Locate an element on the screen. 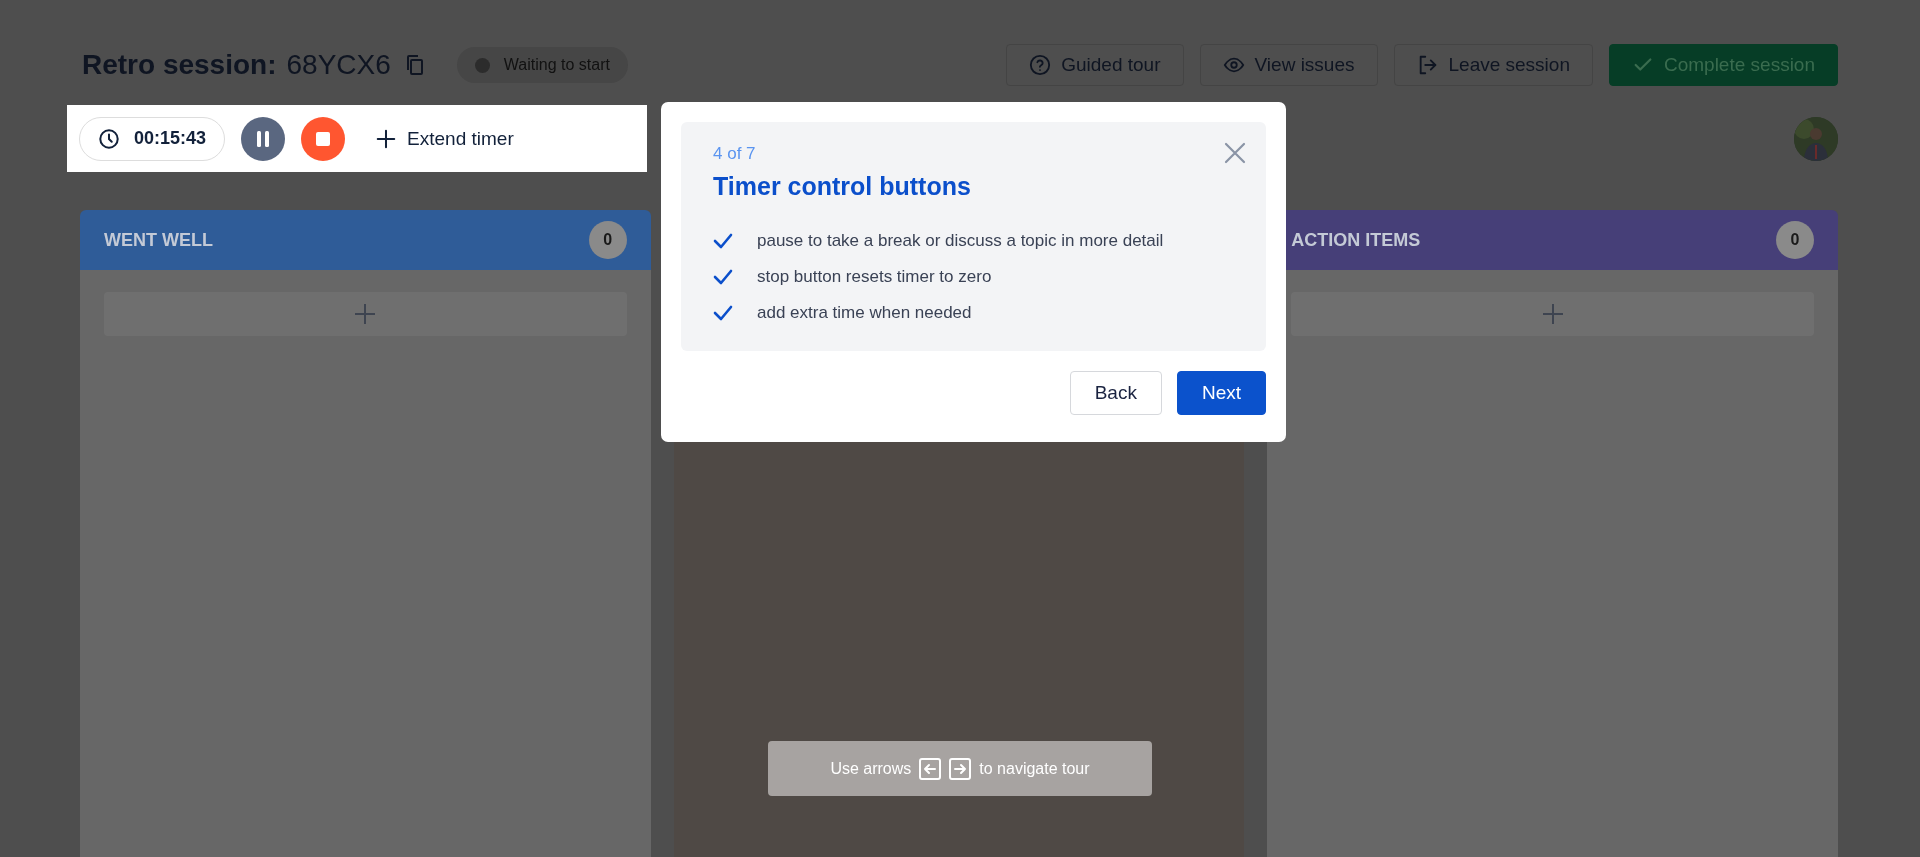 The height and width of the screenshot is (857, 1920). left-arrow-key-icon is located at coordinates (930, 768).